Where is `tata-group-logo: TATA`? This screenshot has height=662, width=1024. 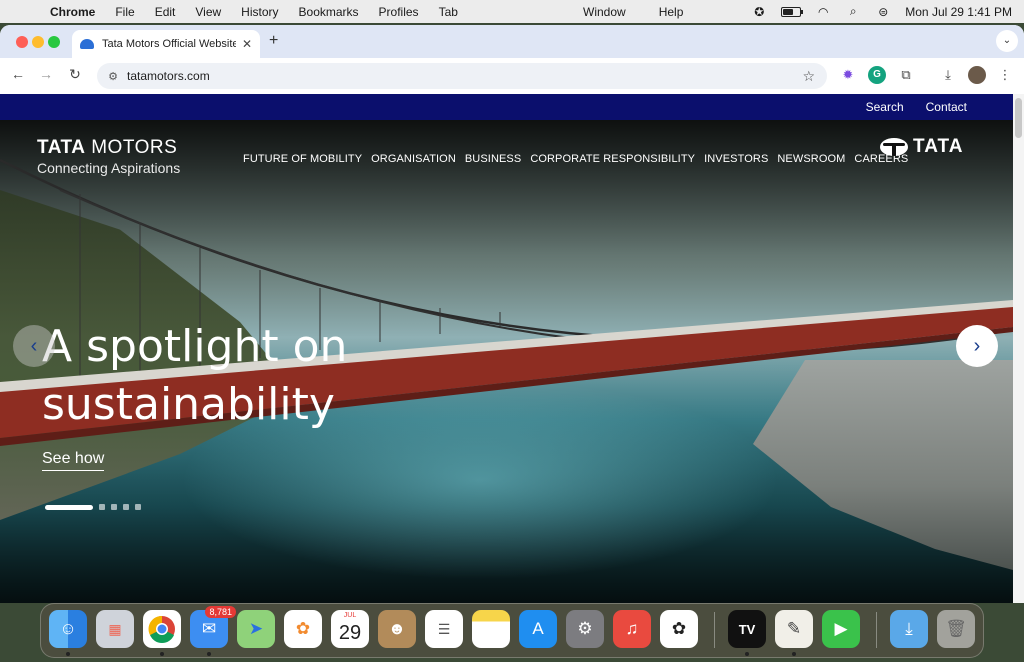 tata-group-logo: TATA is located at coordinates (921, 147).